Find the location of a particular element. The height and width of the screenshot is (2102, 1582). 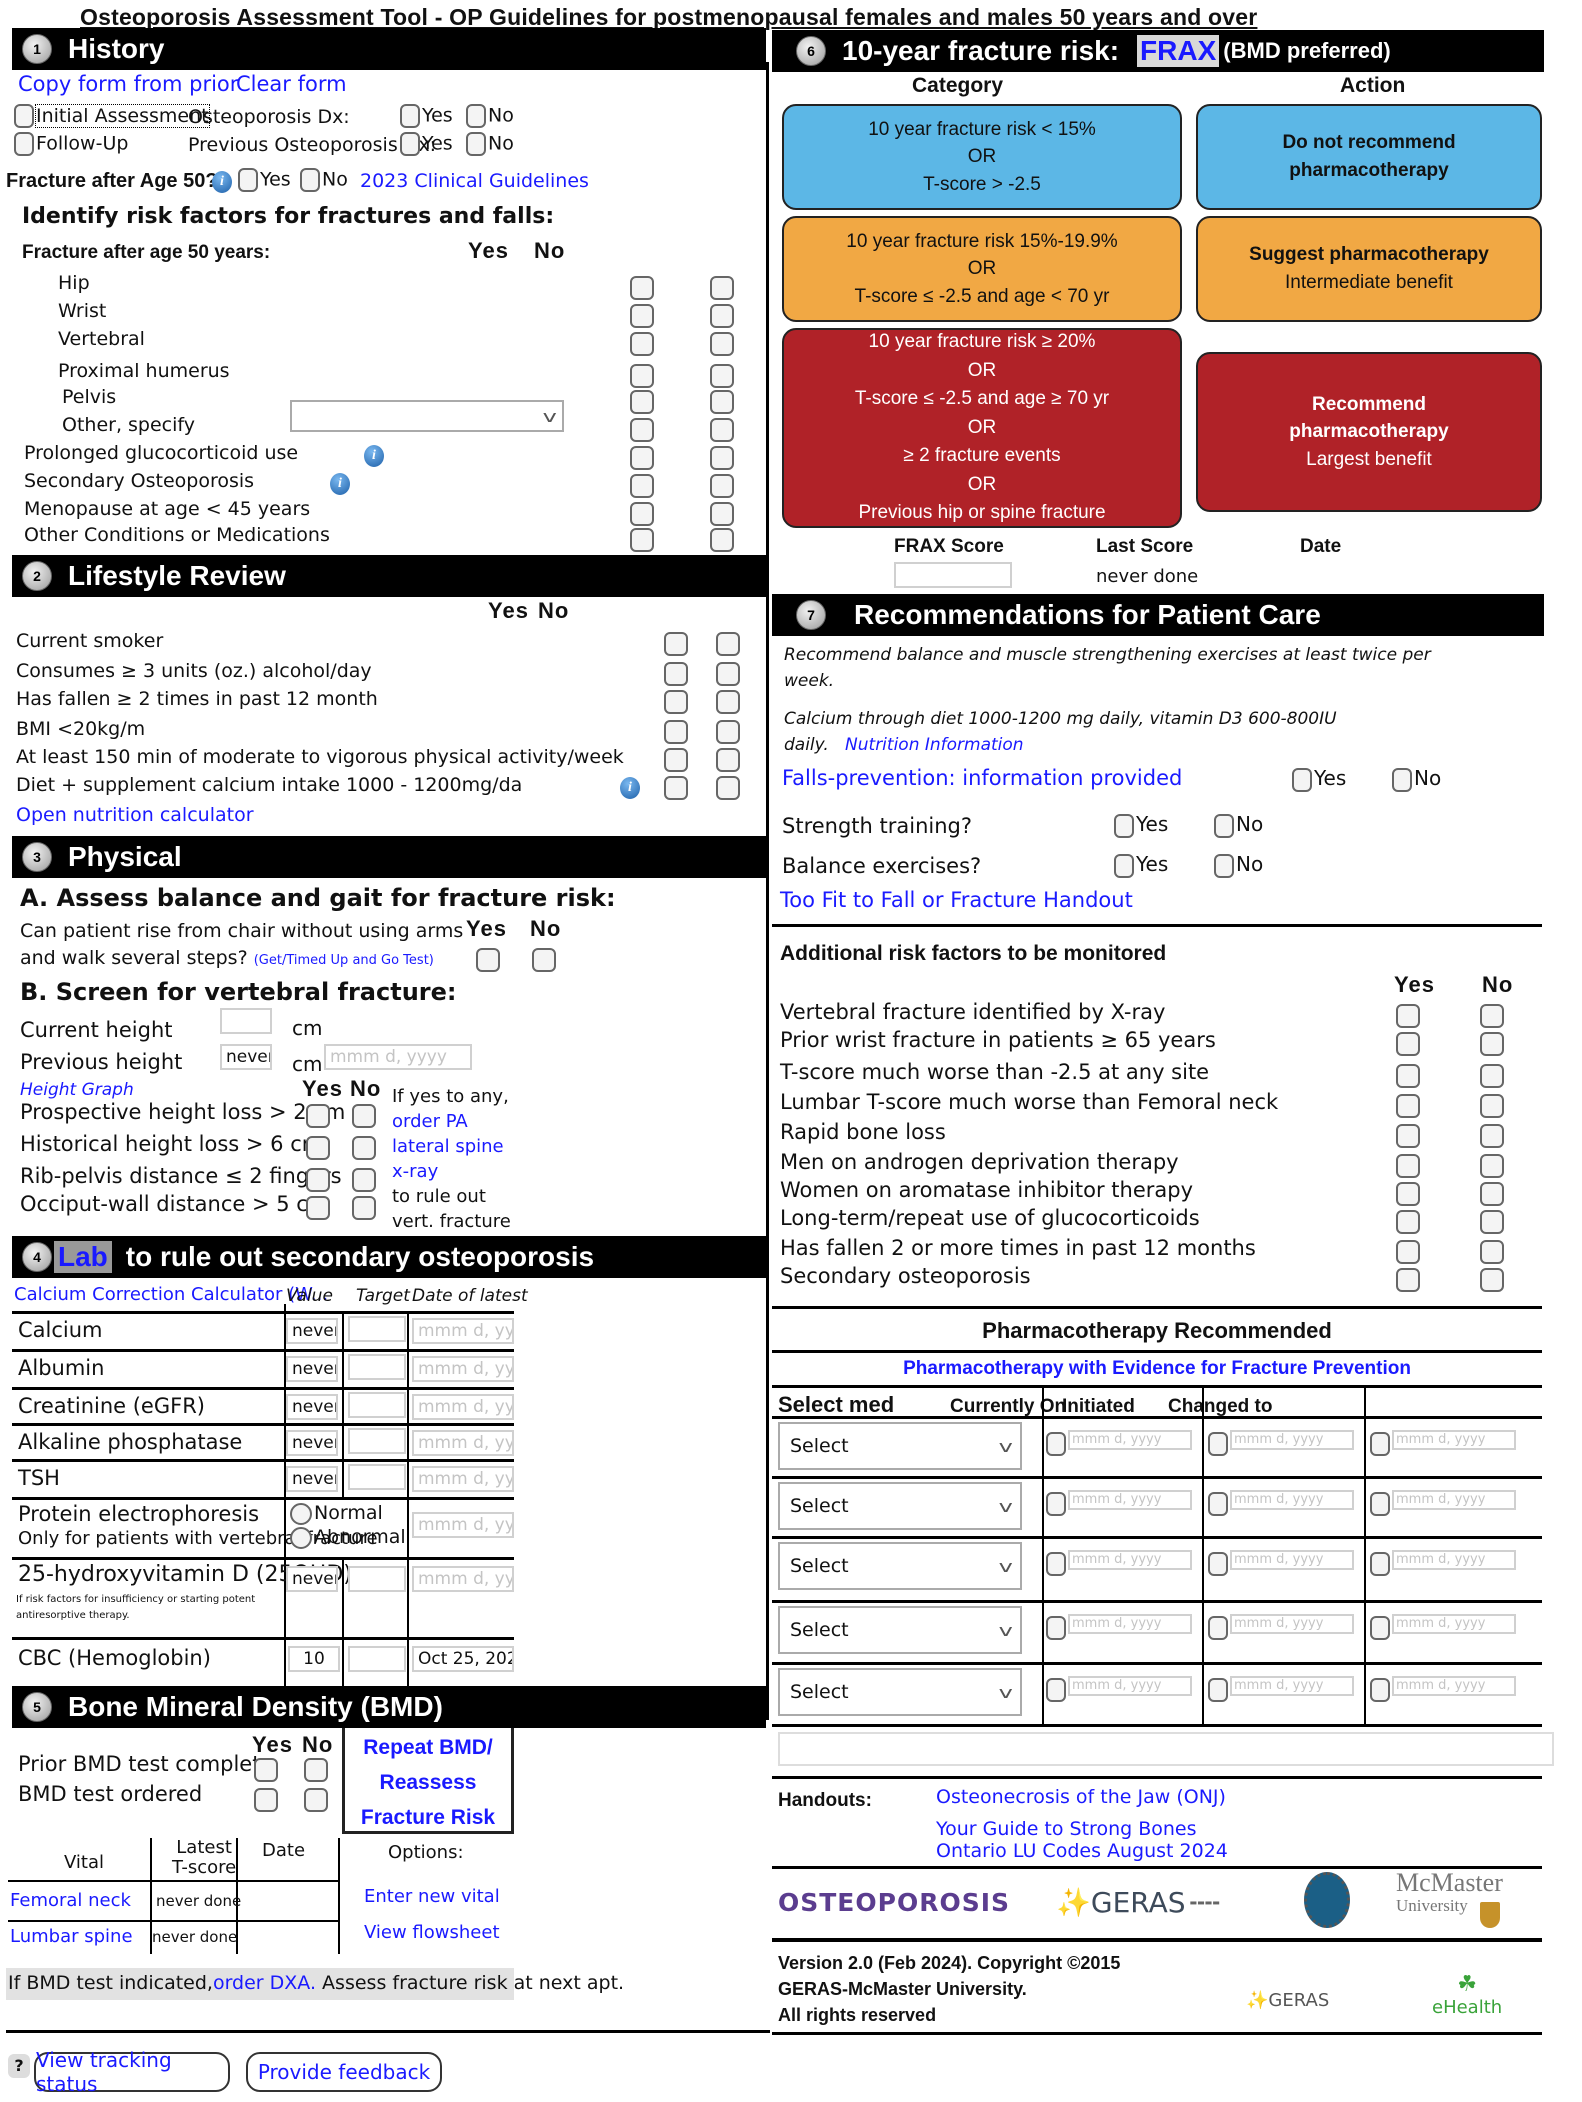

vitamin-d-date-input: mmm d, yyyy is located at coordinates (463, 1579).